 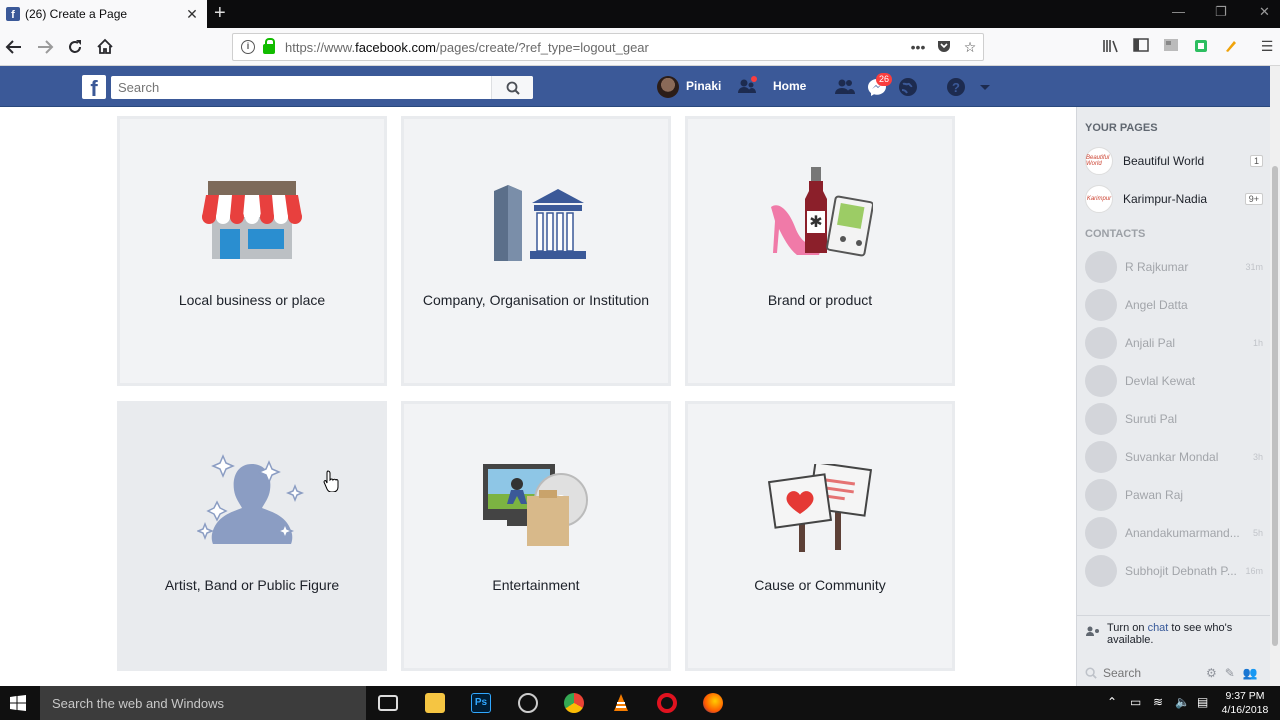 I want to click on extension-icon, so click(x=1171, y=47).